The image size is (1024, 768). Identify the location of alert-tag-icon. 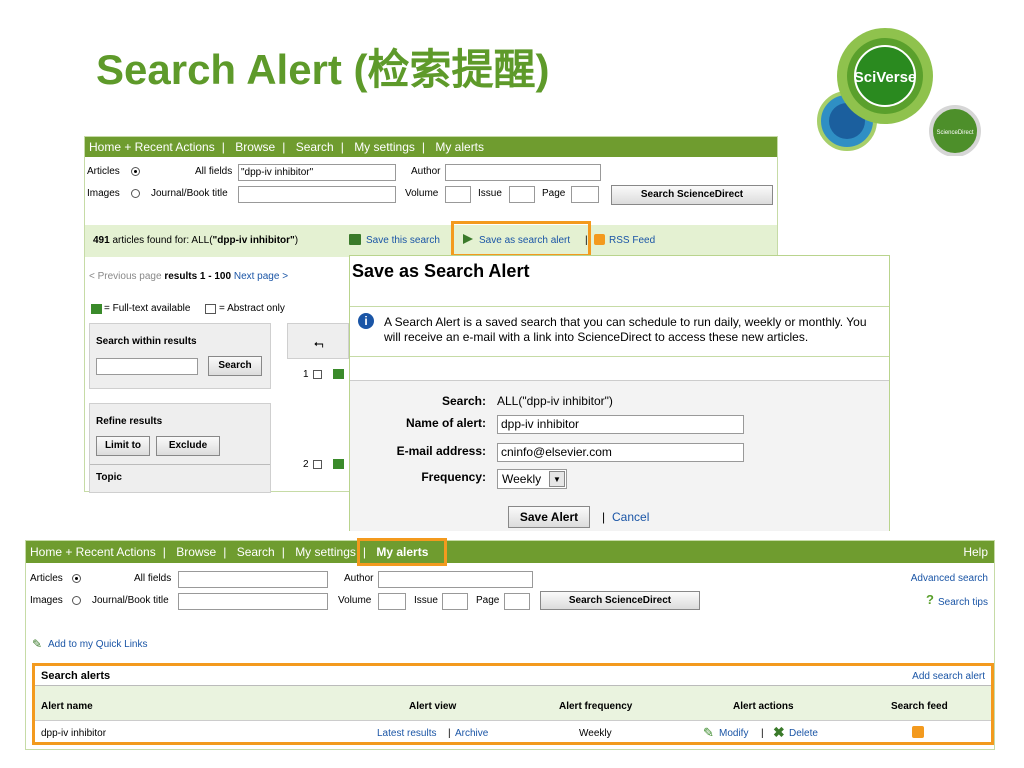
(468, 239).